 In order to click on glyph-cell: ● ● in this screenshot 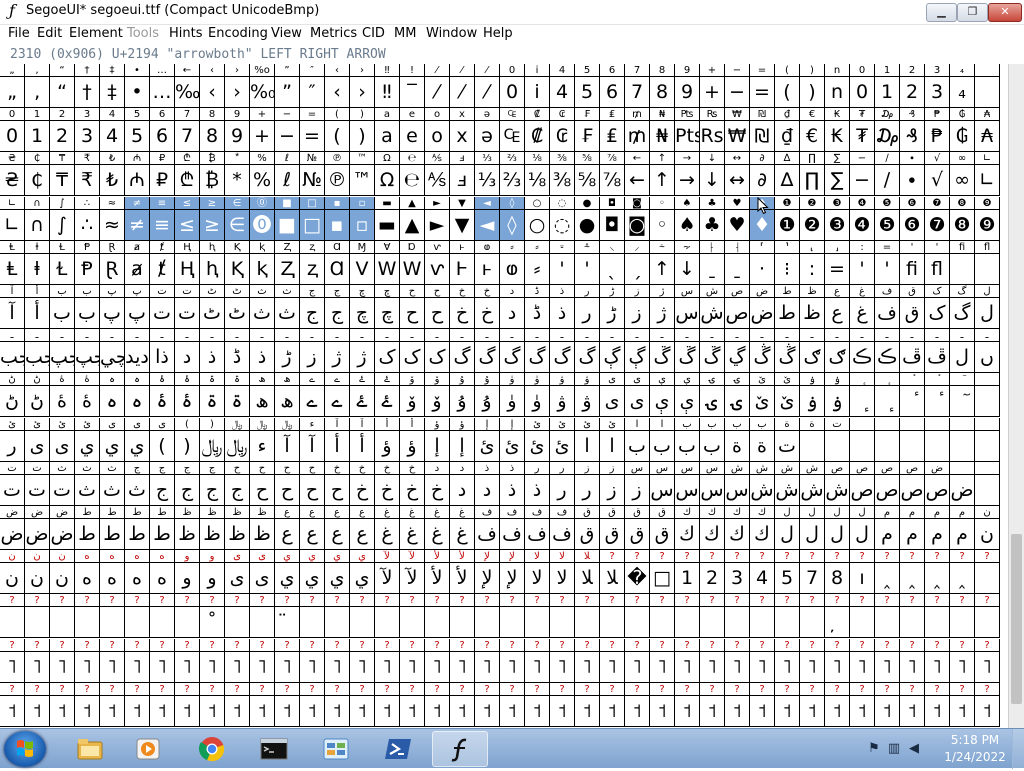, I will do `click(587, 219)`.